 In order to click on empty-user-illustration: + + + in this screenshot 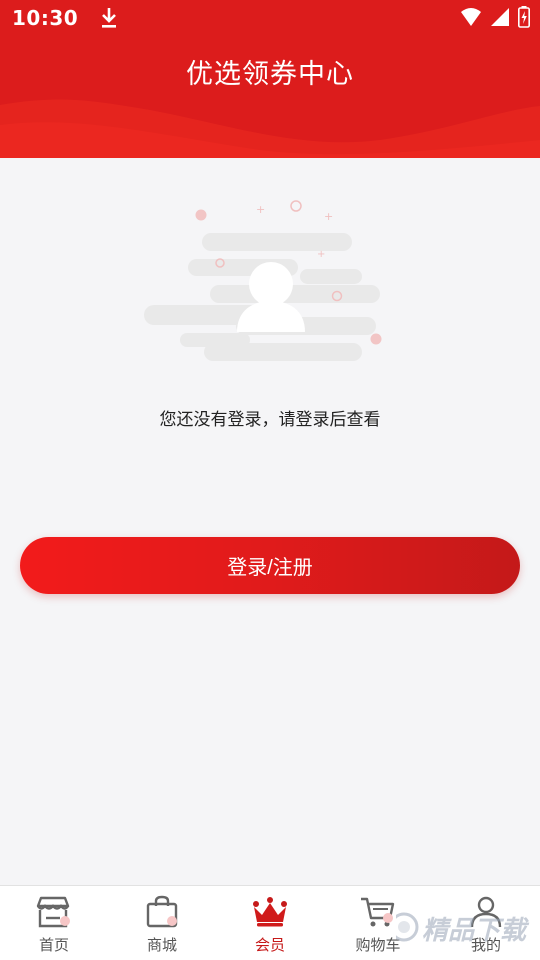, I will do `click(265, 285)`.